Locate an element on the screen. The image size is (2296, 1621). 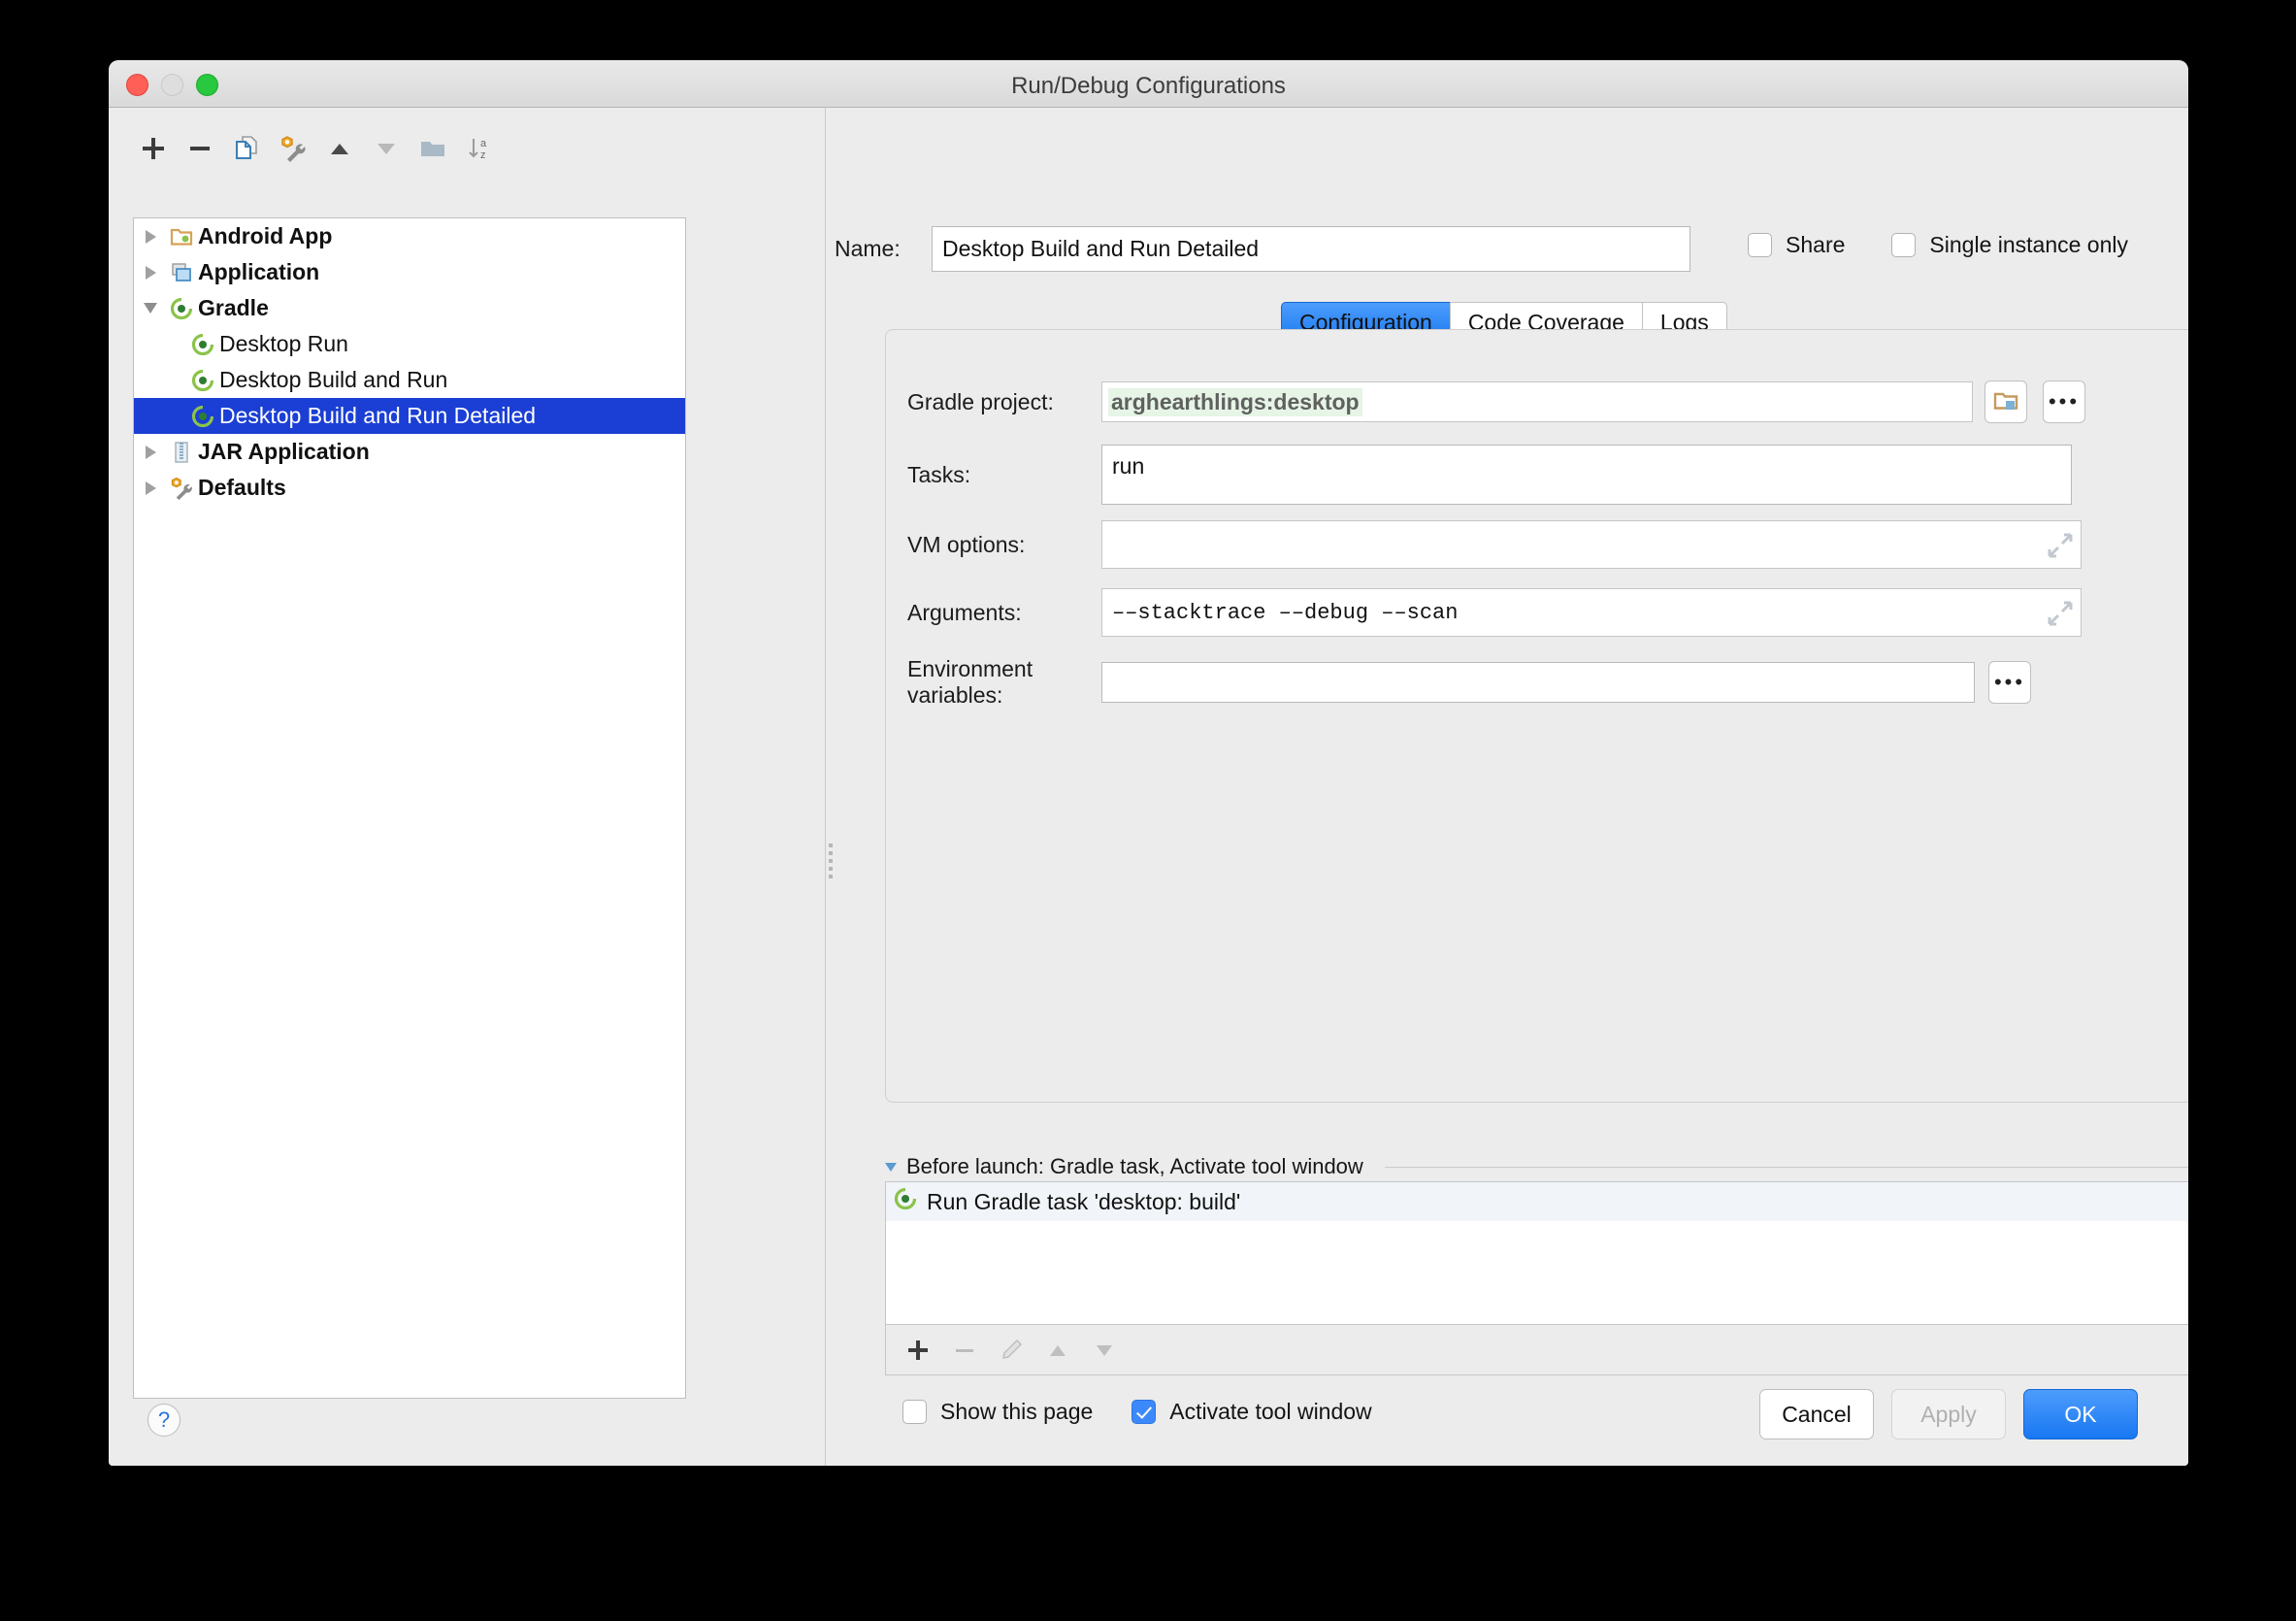
move-down-button is located at coordinates (386, 148).